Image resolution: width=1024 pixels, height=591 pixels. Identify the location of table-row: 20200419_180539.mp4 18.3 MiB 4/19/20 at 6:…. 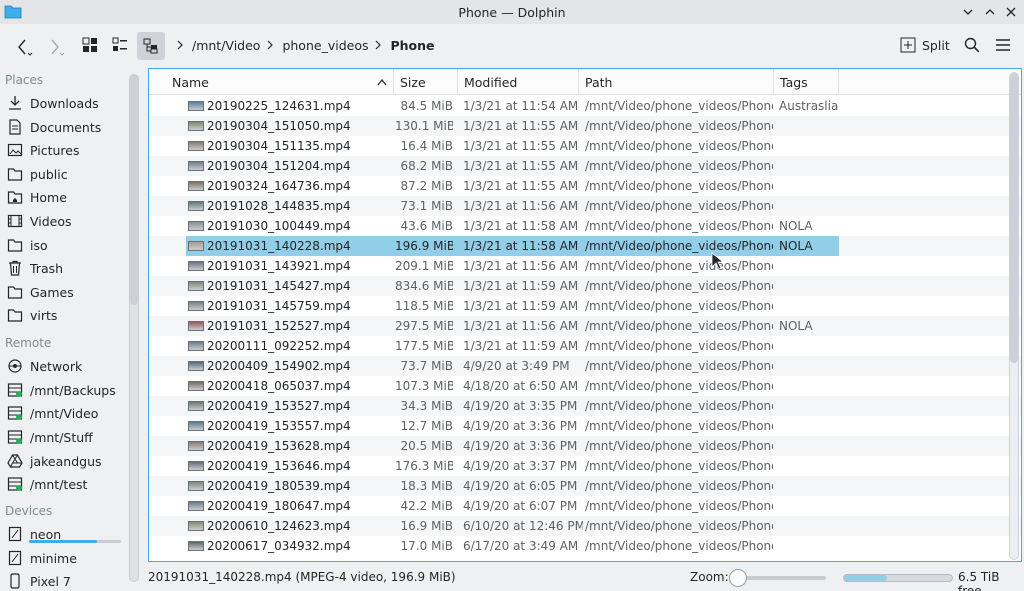
(585, 486).